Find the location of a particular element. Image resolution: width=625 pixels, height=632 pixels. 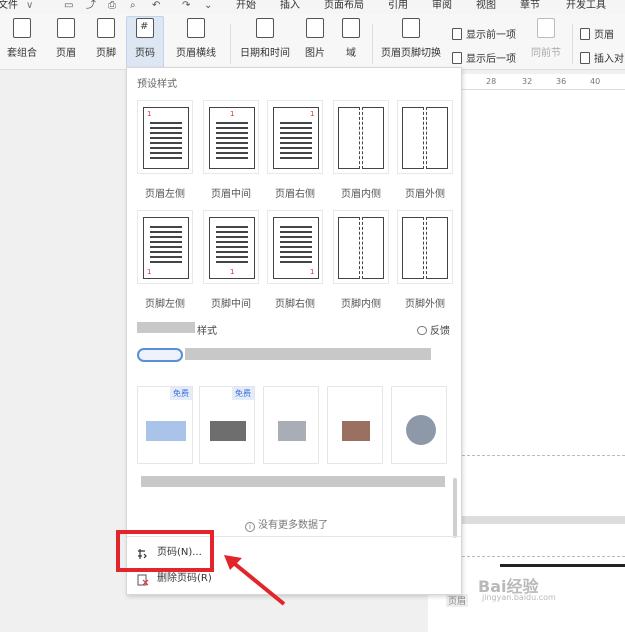

field-button: 域 is located at coordinates (351, 38).